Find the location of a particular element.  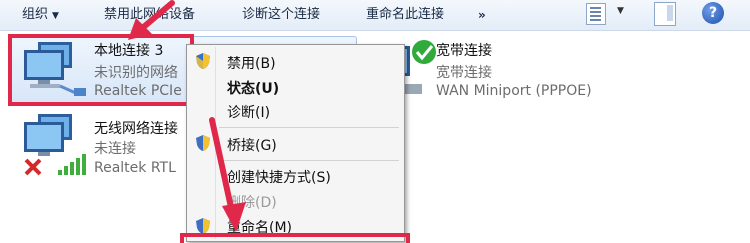

annotation-arrow-to-rename is located at coordinates (227, 174).